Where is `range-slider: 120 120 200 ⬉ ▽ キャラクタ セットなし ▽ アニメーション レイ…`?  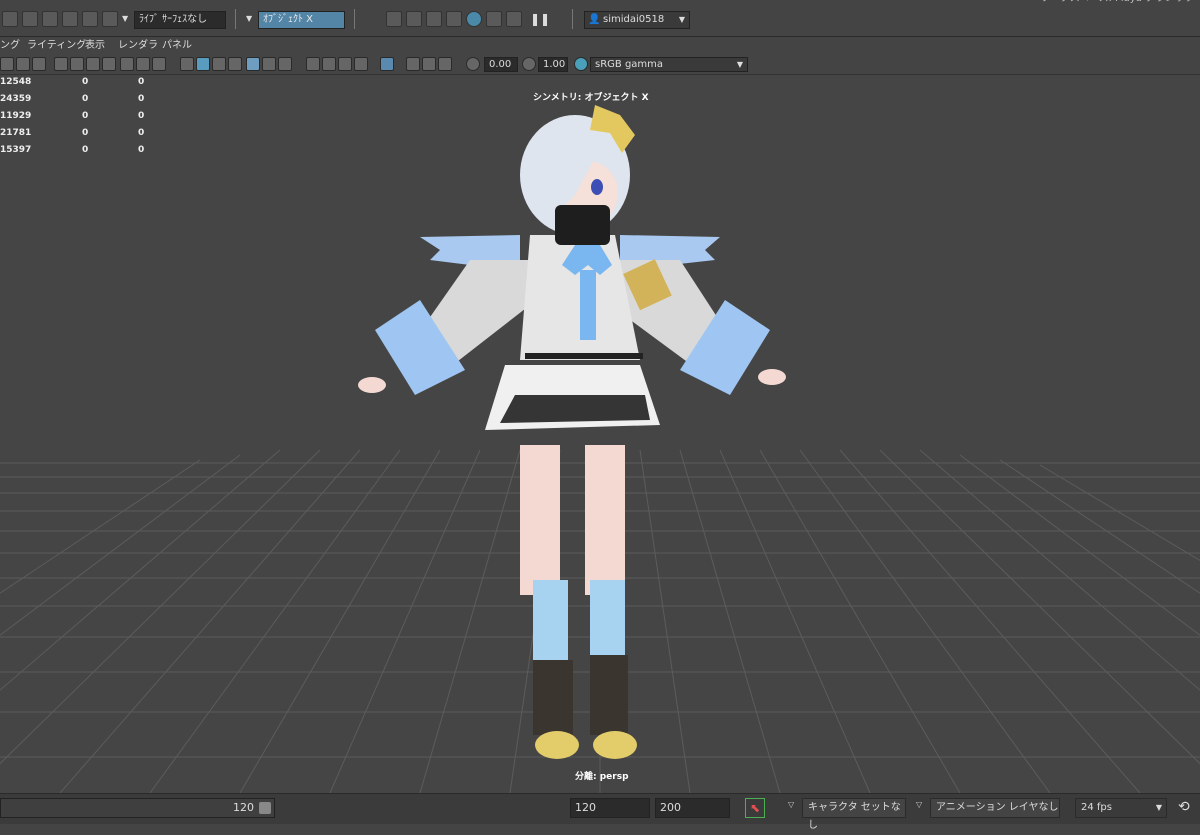 range-slider: 120 120 200 ⬉ ▽ キャラクタ セットなし ▽ アニメーション レイ… is located at coordinates (600, 812).